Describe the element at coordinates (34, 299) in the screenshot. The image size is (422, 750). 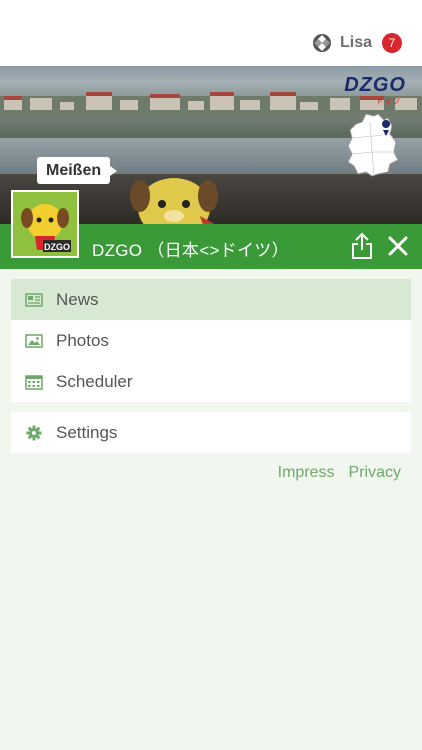
I see `newspaper-icon` at that location.